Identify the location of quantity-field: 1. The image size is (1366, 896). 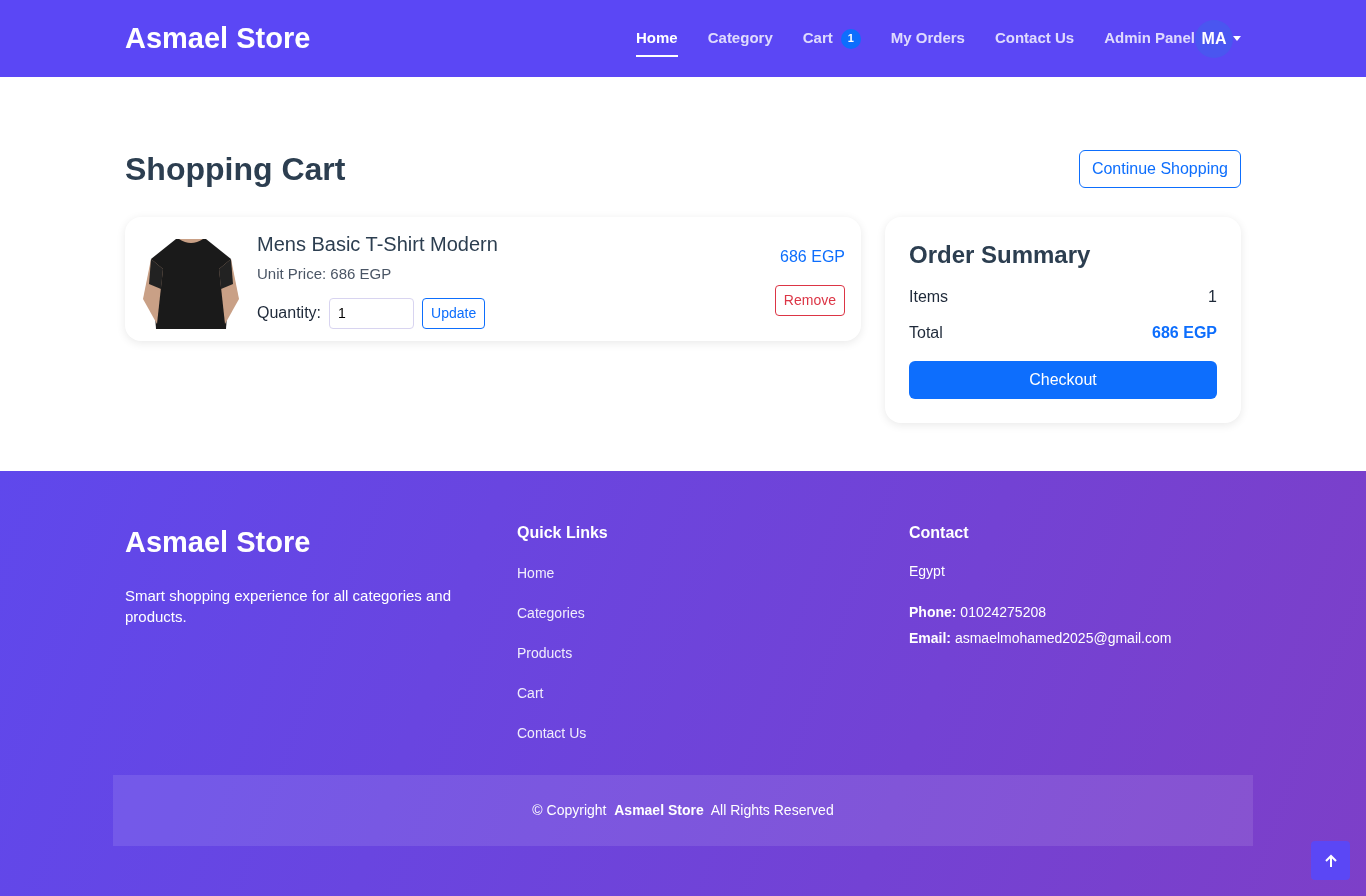
(372, 313).